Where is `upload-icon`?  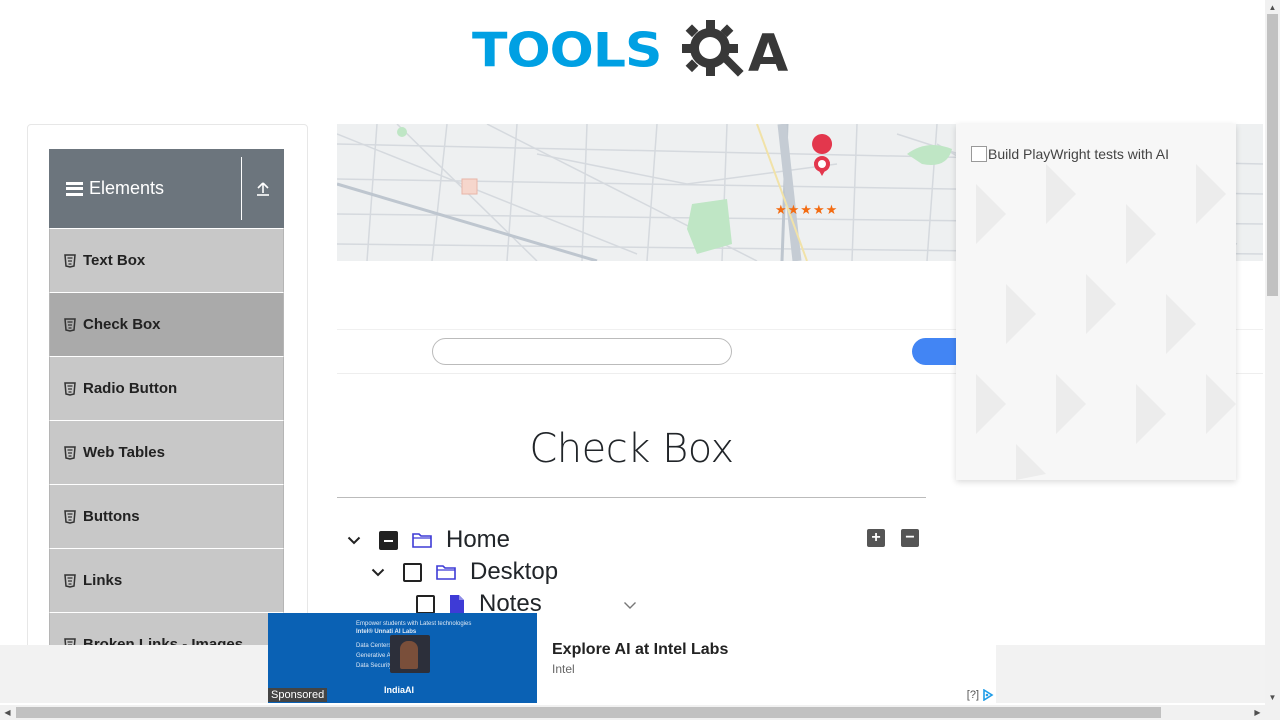
upload-icon is located at coordinates (263, 188).